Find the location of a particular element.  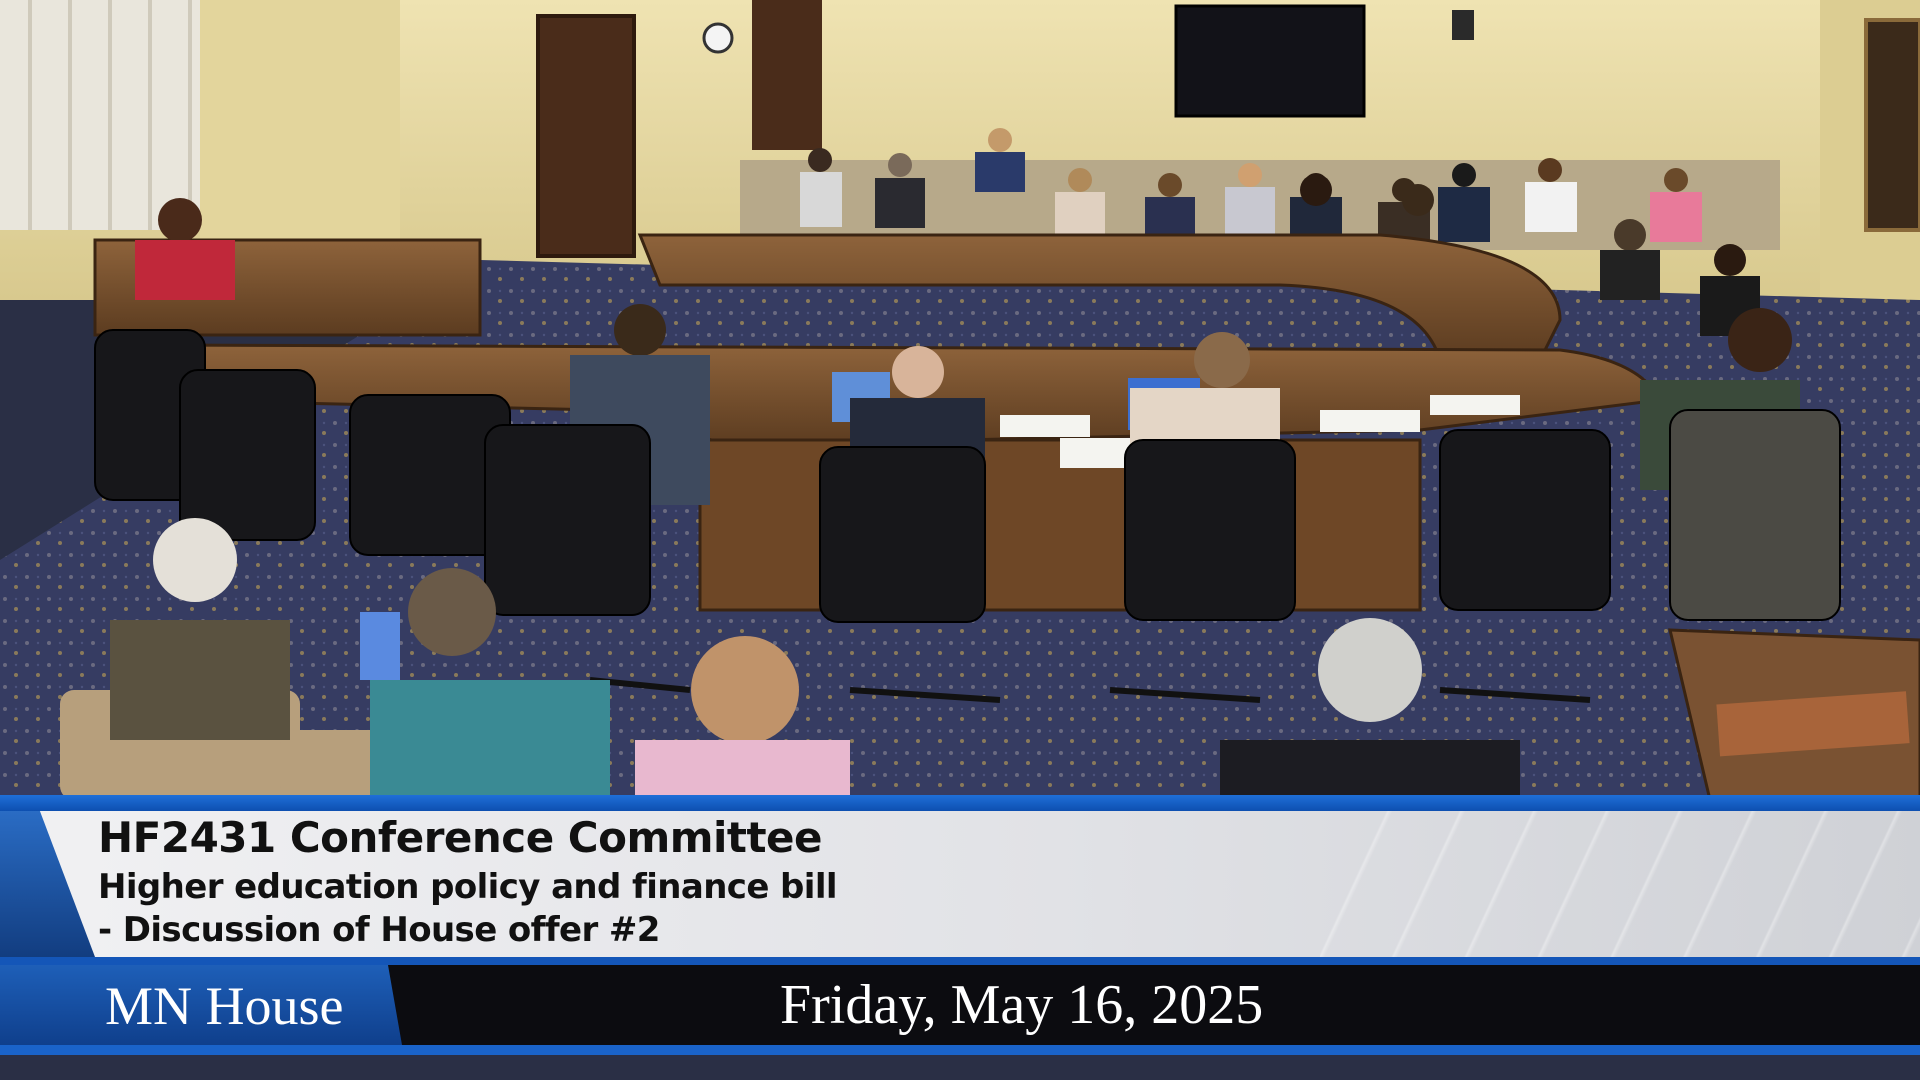

door-right is located at coordinates (787, 75).